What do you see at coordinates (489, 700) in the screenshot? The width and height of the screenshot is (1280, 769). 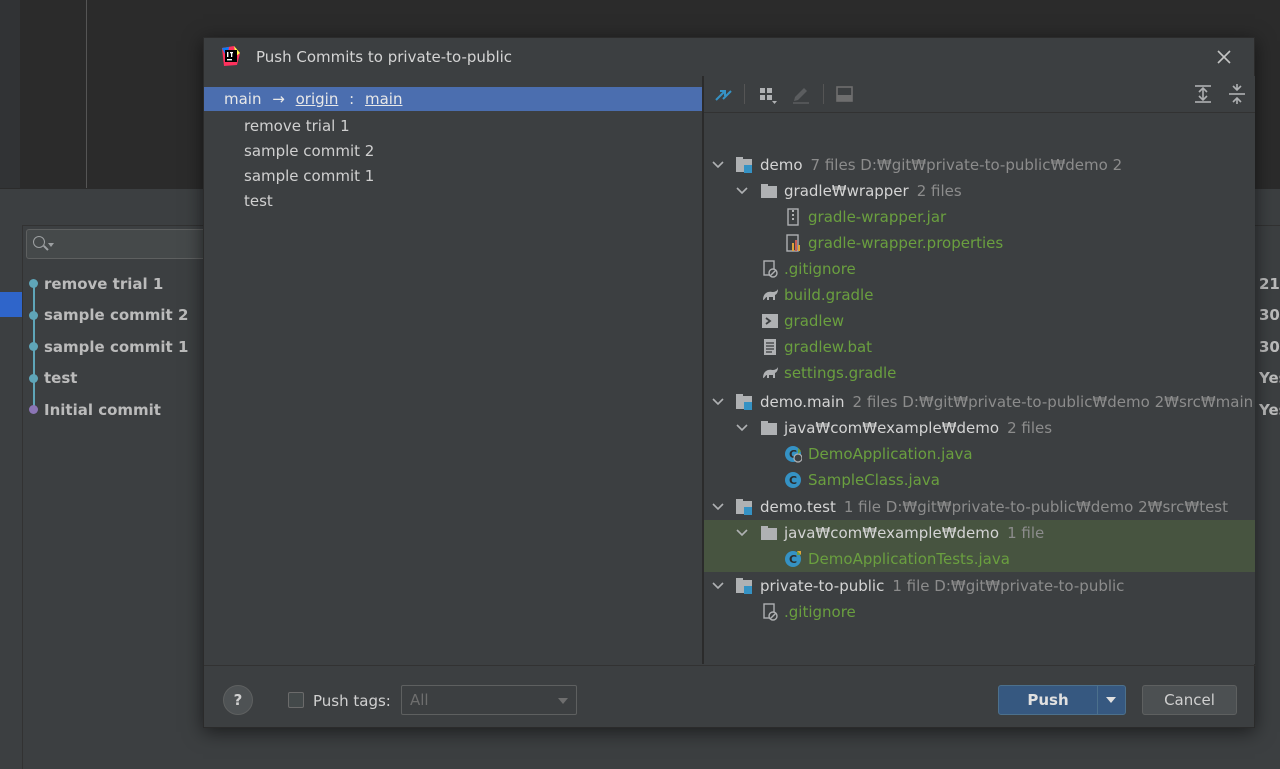 I see `push-tags-select: All` at bounding box center [489, 700].